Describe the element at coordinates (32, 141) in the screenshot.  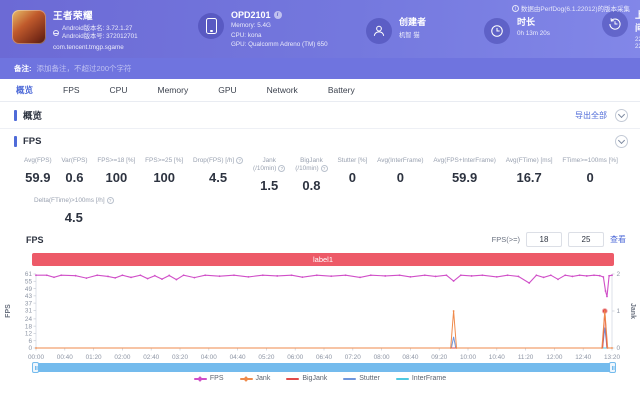
I see `fps-card-title: FPS` at that location.